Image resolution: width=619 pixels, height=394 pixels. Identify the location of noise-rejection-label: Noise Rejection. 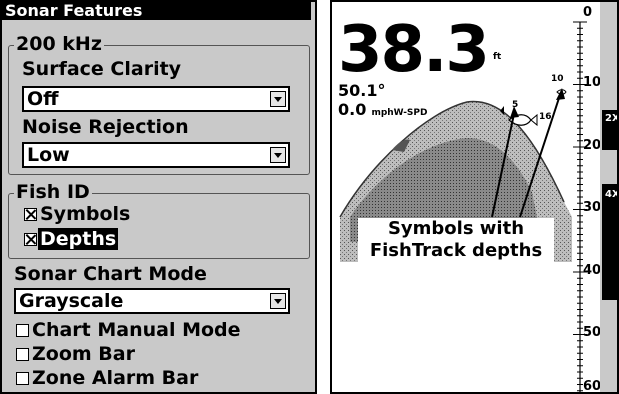
(105, 127).